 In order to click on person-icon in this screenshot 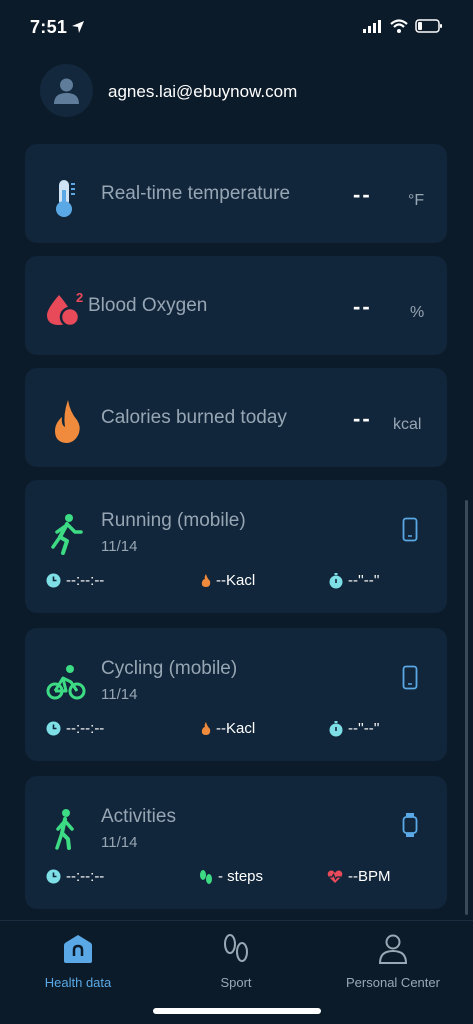, I will do `click(393, 949)`.